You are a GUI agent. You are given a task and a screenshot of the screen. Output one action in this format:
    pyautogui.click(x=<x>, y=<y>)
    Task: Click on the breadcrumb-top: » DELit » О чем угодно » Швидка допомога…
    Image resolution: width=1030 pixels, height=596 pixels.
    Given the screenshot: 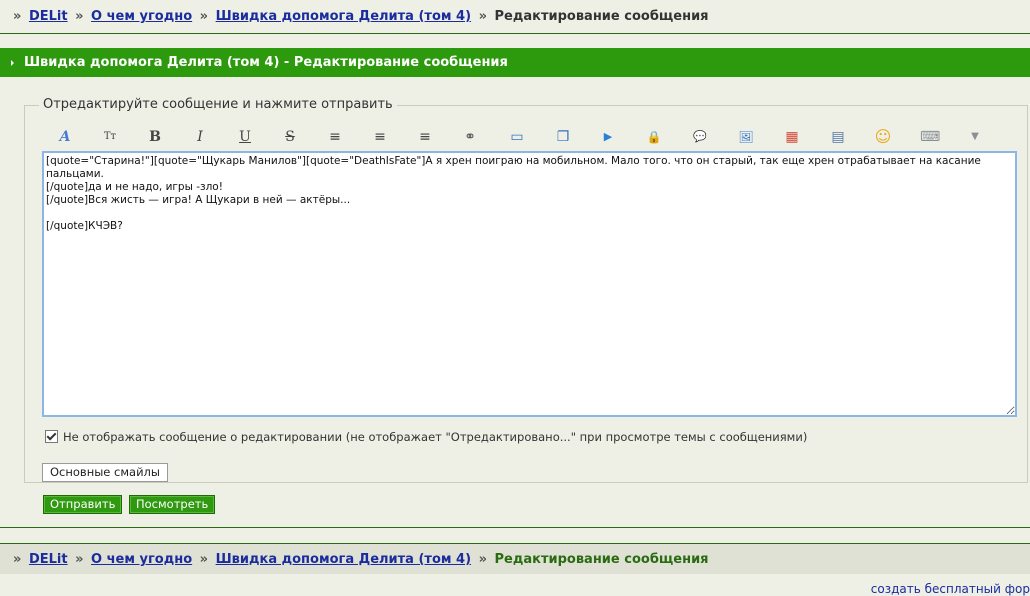 What is the action you would take?
    pyautogui.click(x=515, y=17)
    